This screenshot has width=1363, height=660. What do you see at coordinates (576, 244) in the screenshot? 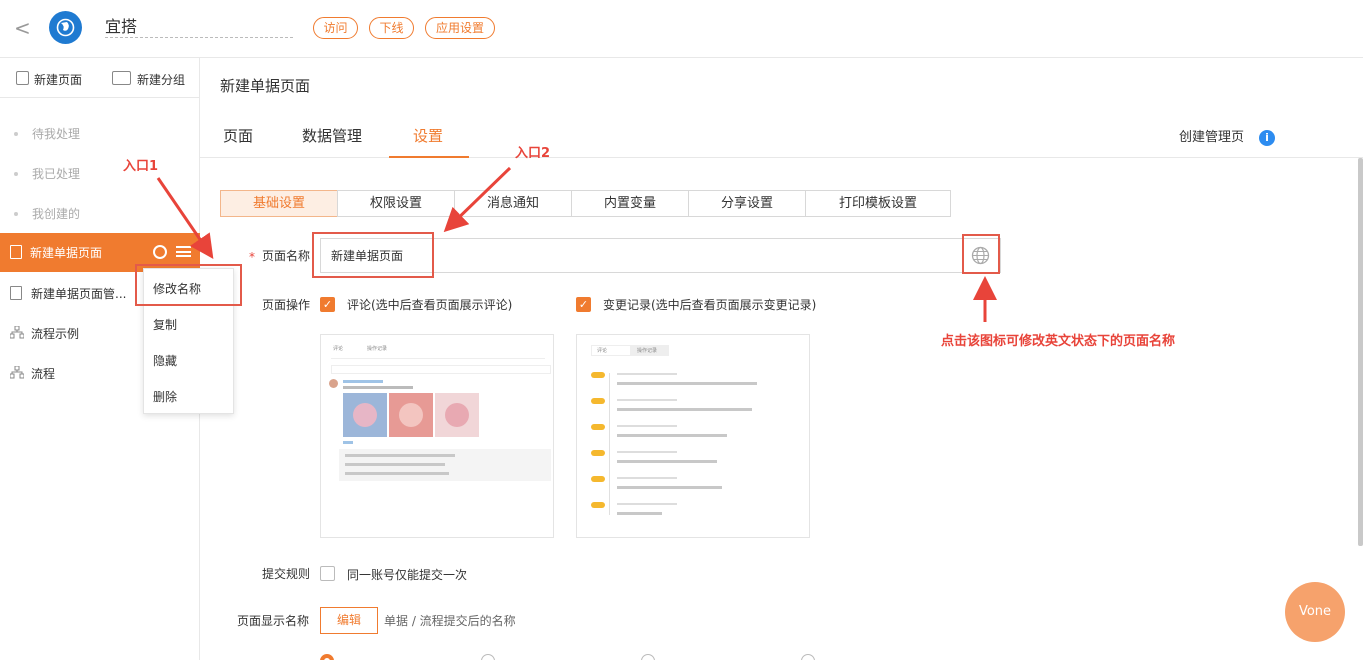
I see `annotation-arrows` at bounding box center [576, 244].